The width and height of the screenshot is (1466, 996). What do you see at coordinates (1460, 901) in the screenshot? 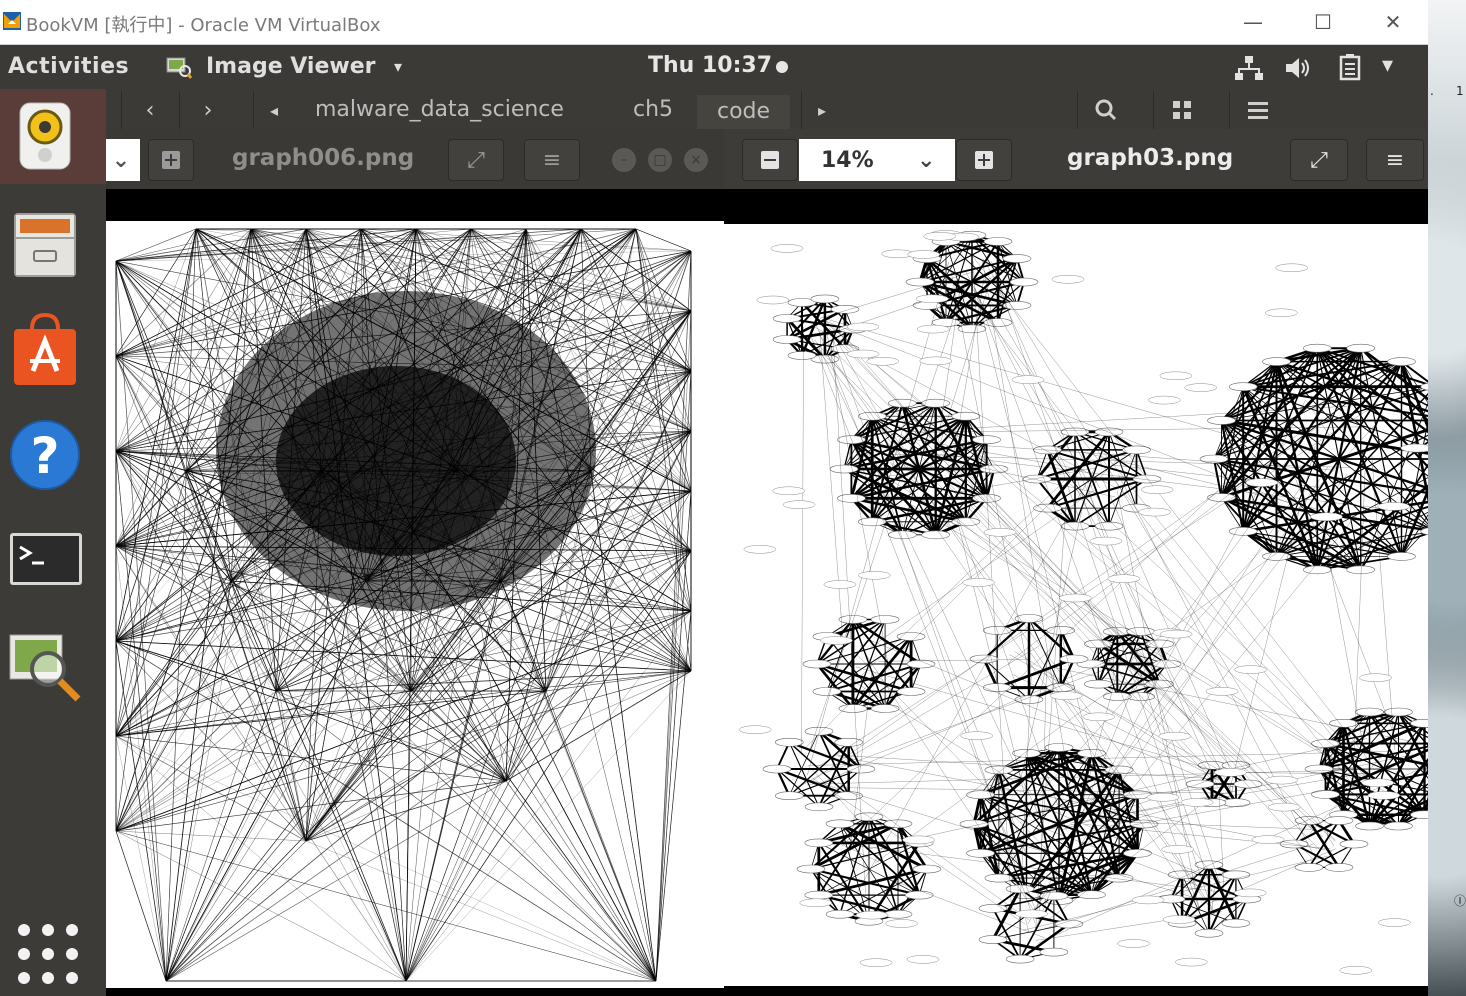
I see `desktop-fragment: Ⓘ` at bounding box center [1460, 901].